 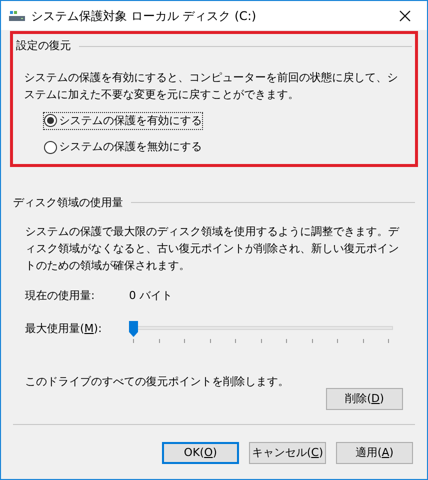 I want to click on drive-icon, so click(x=17, y=16).